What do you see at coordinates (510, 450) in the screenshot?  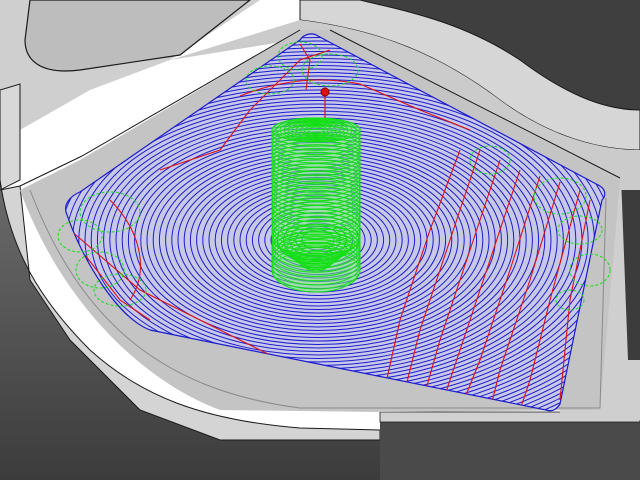 I see `bottom-wall-side` at bounding box center [510, 450].